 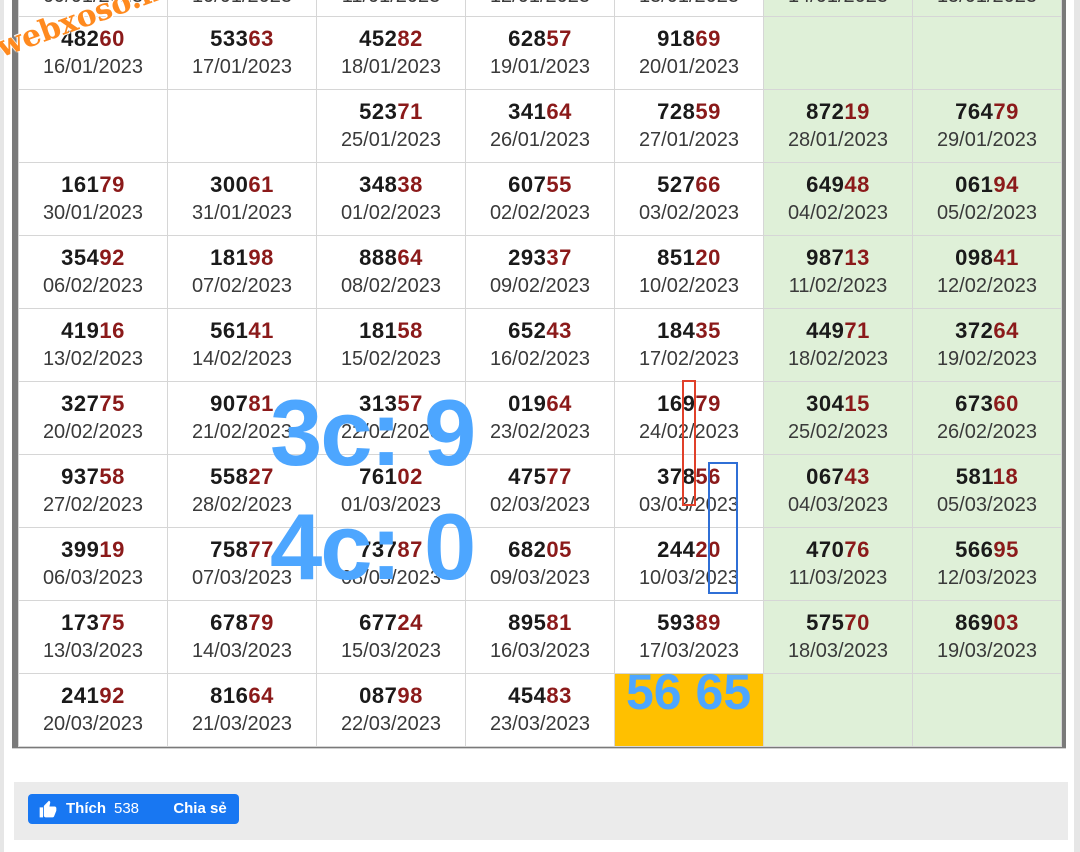 What do you see at coordinates (987, 359) in the screenshot?
I see `result-date: 19/02/2023` at bounding box center [987, 359].